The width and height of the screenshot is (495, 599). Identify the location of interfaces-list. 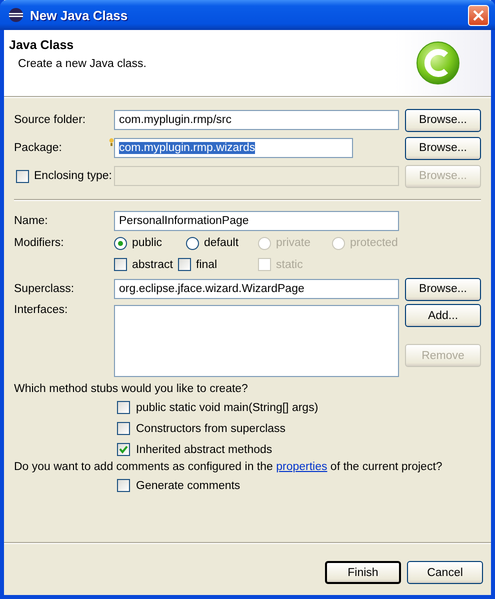
(256, 341).